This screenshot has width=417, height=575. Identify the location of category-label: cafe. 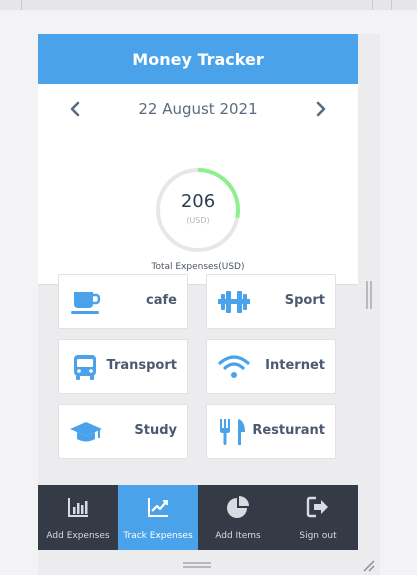
(161, 300).